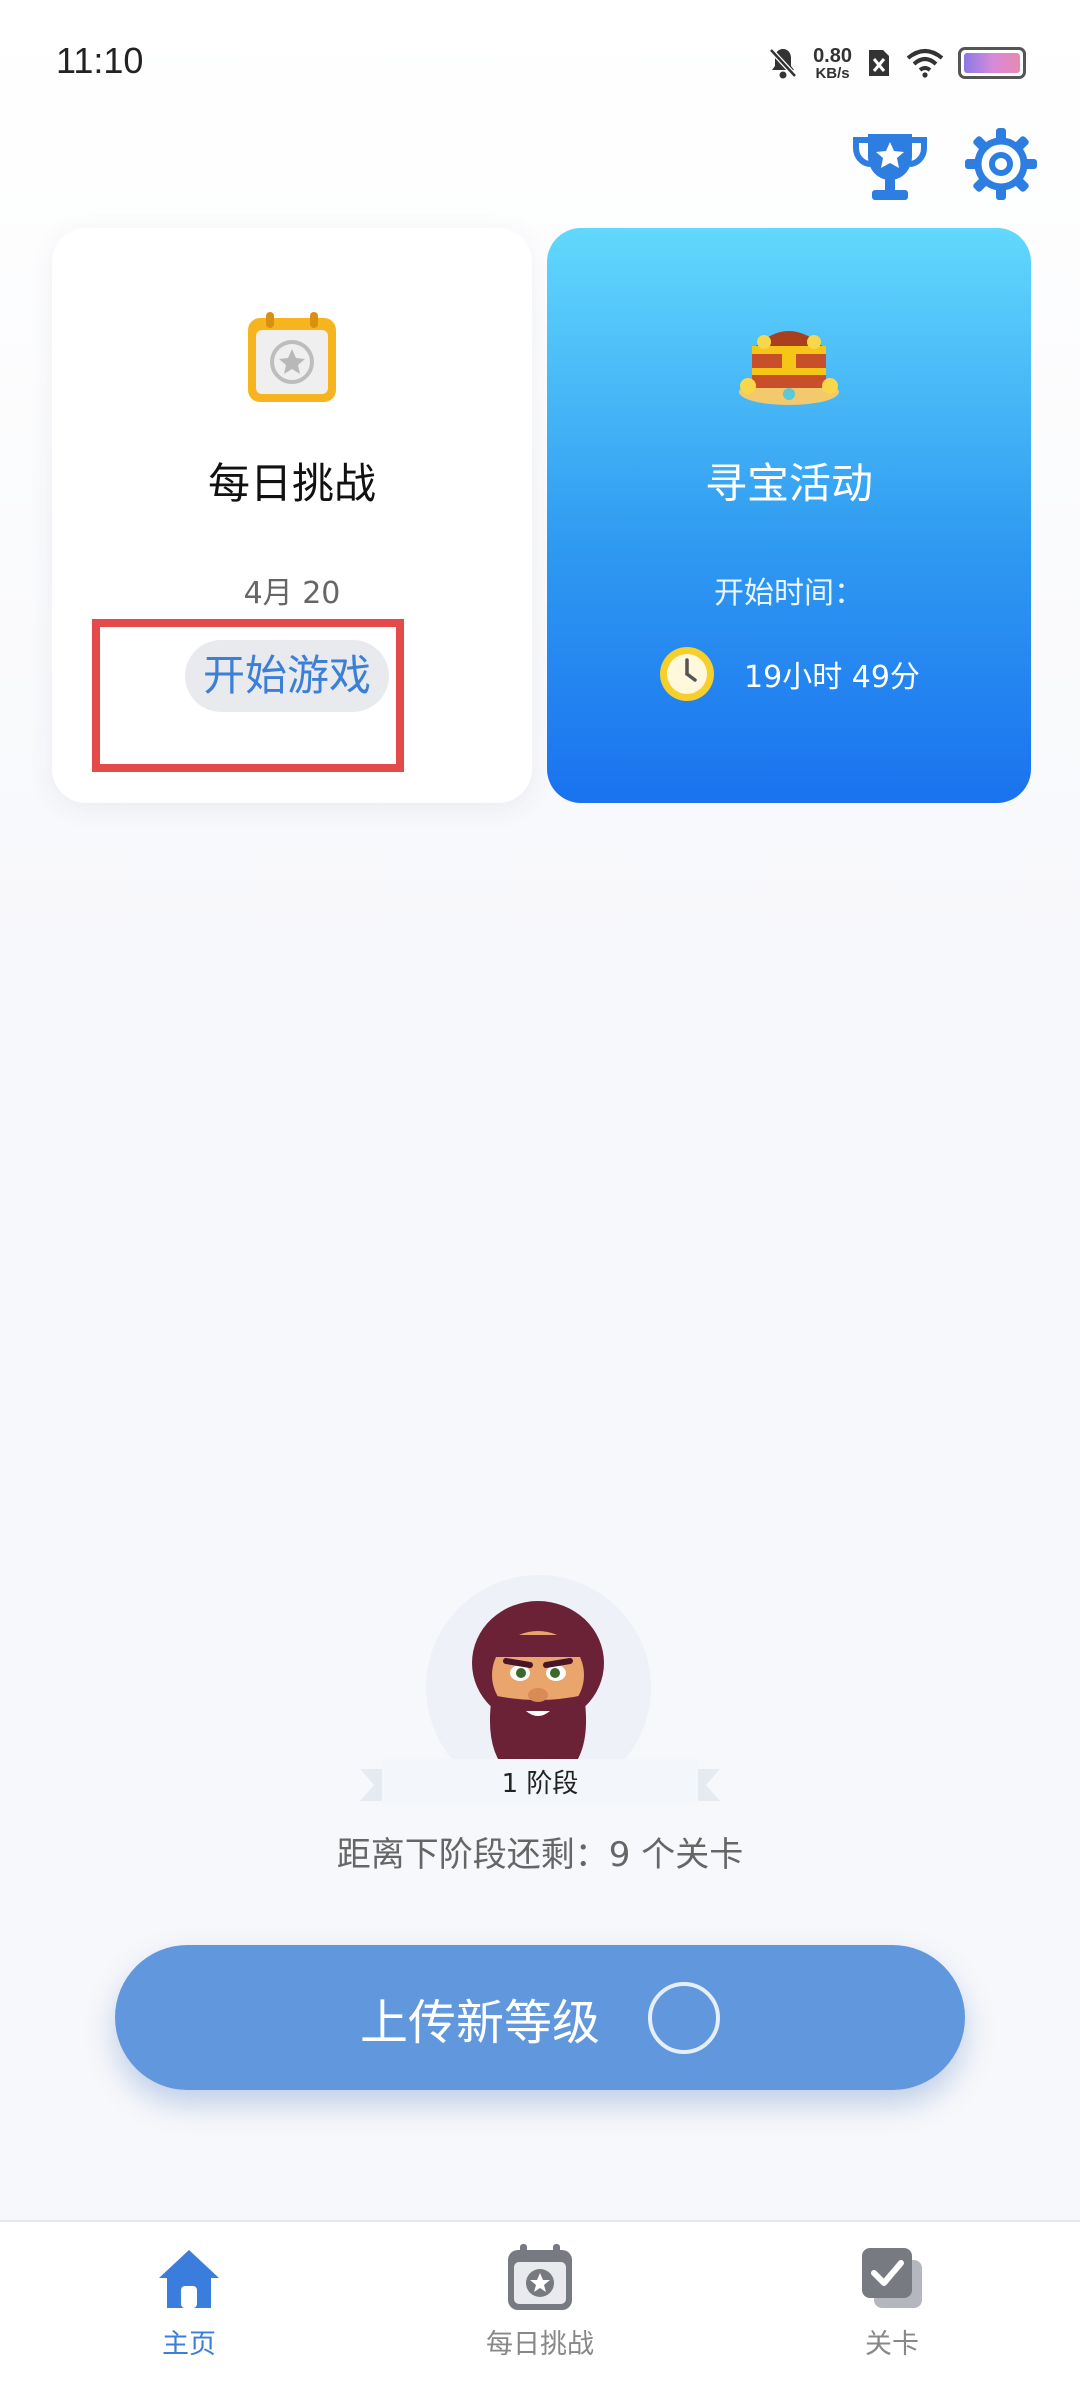 The image size is (1080, 2408). What do you see at coordinates (783, 63) in the screenshot?
I see `mute-icon` at bounding box center [783, 63].